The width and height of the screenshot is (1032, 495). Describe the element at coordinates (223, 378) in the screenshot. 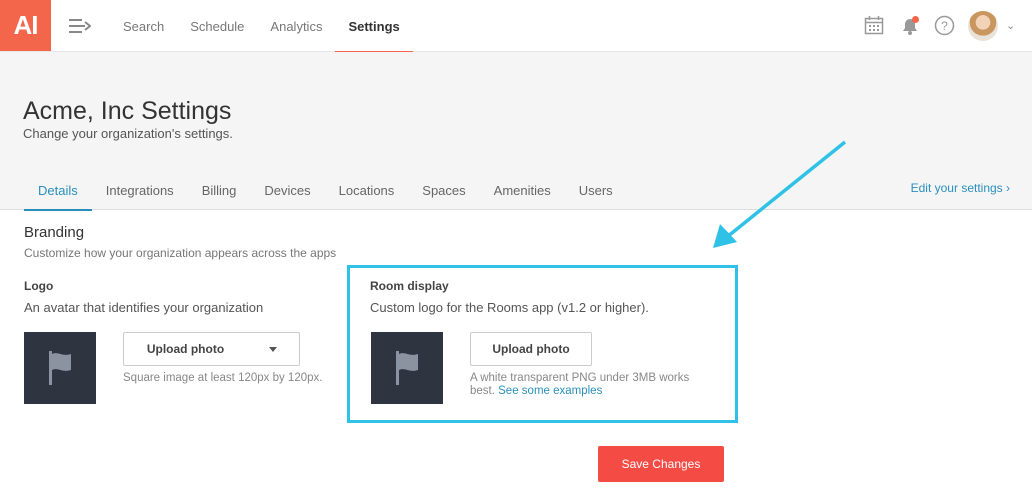

I see `logo-hint: Square image at least 120px by 120px.` at that location.